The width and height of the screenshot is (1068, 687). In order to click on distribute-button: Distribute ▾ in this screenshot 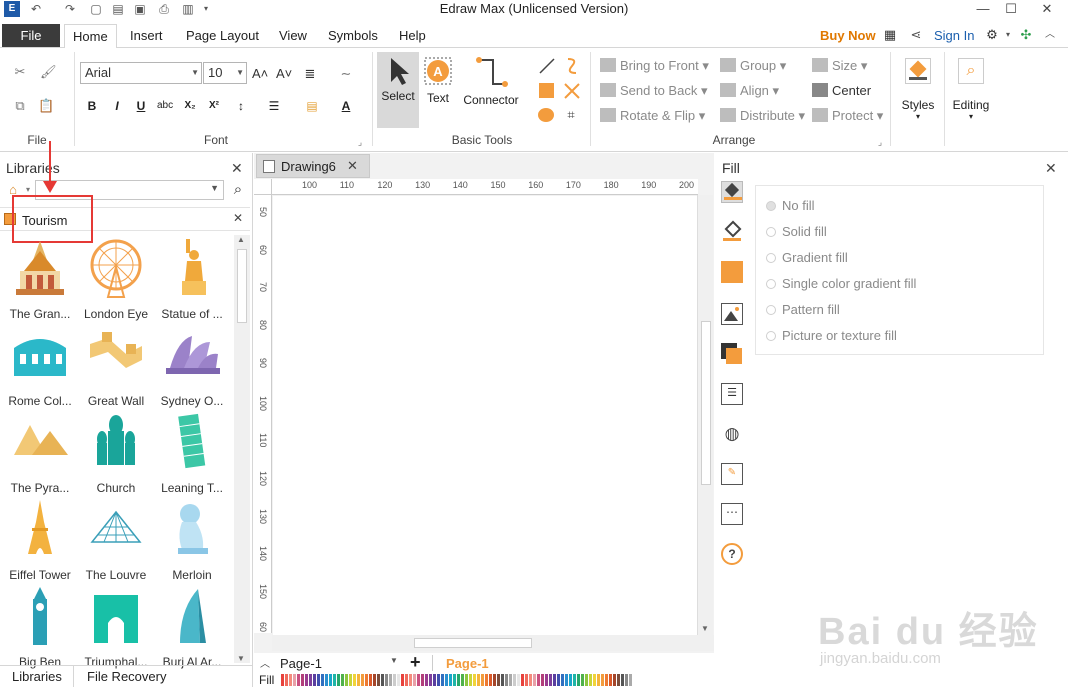, I will do `click(762, 116)`.